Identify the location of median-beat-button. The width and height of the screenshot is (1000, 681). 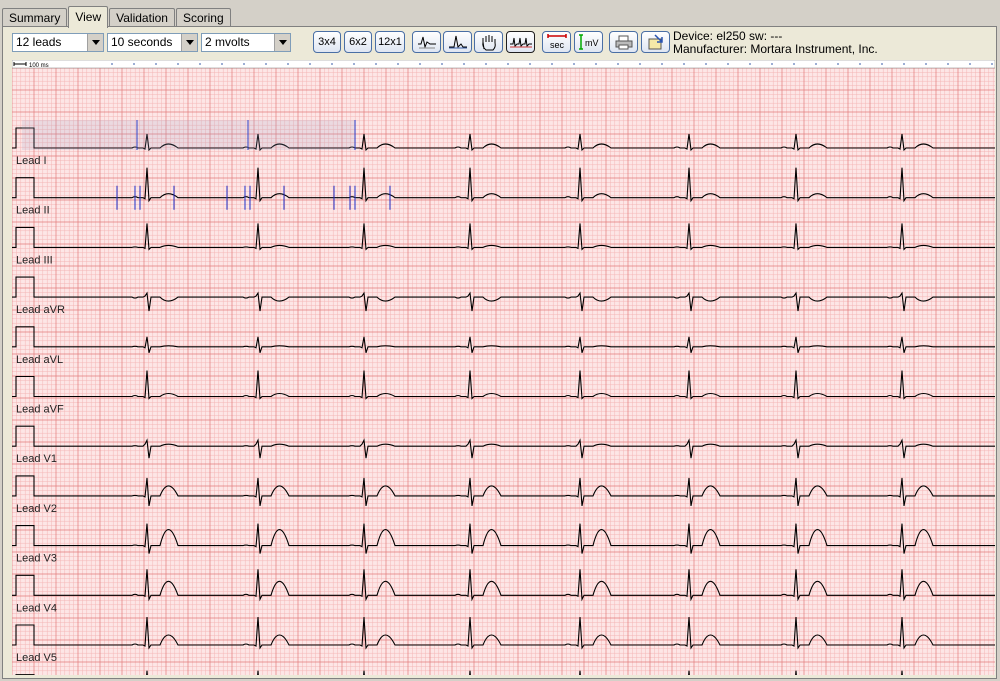
(457, 42).